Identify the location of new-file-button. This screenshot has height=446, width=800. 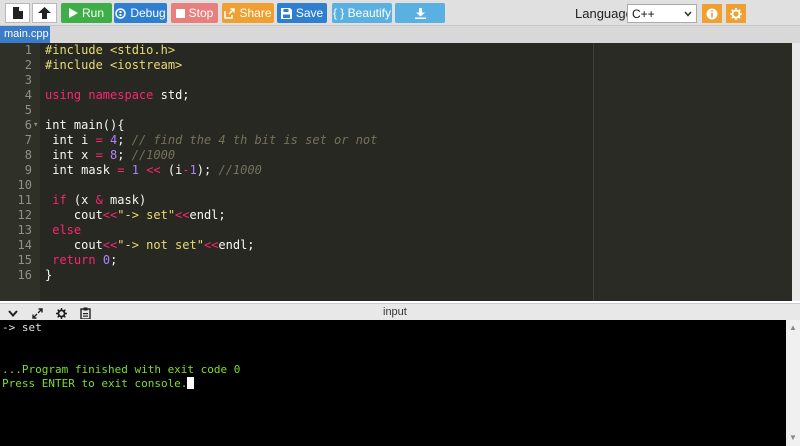
(17, 13).